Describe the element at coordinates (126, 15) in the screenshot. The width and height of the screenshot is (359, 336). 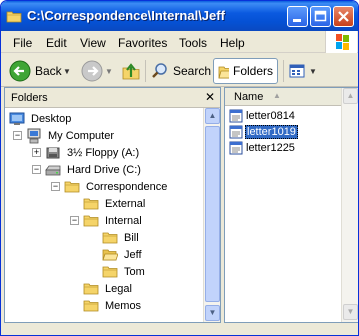
I see `window-title: C:\Correspondence\Internal\Jeff` at that location.